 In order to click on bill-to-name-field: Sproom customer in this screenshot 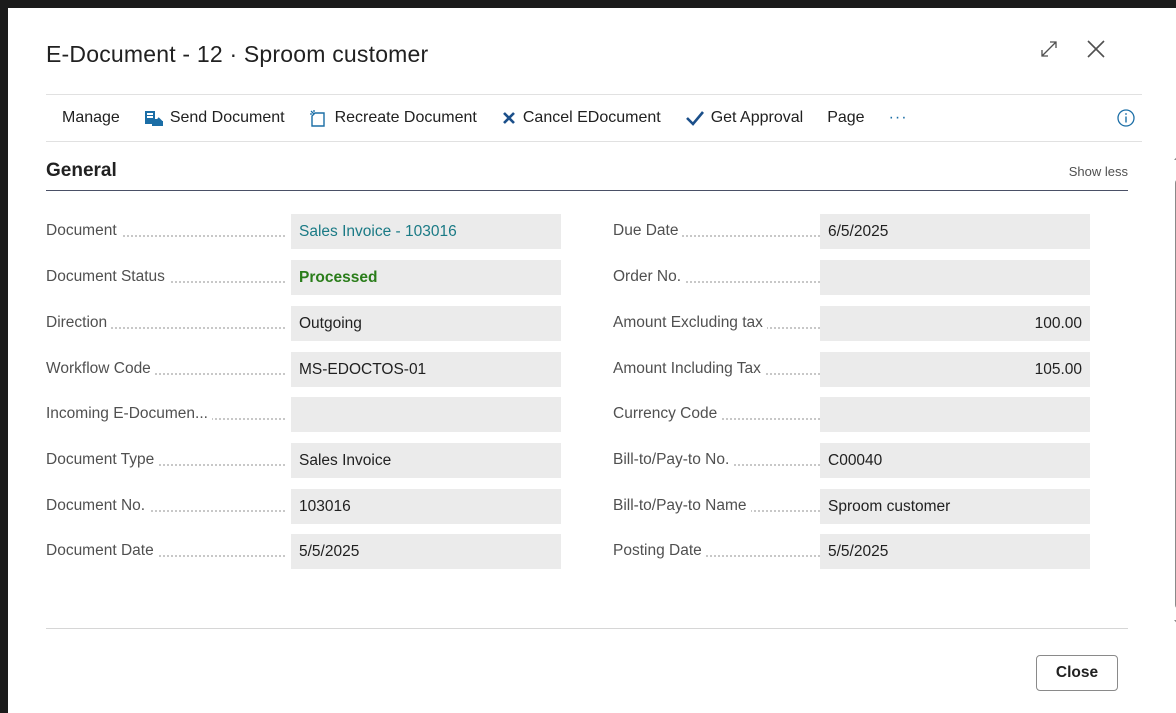, I will do `click(955, 506)`.